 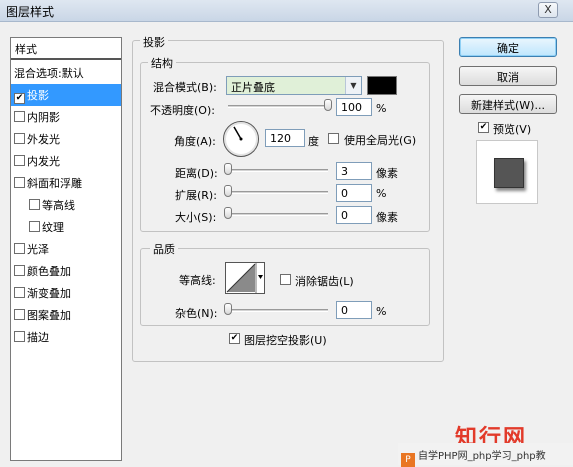 I want to click on style-item-label: 内阴影, so click(x=43, y=117).